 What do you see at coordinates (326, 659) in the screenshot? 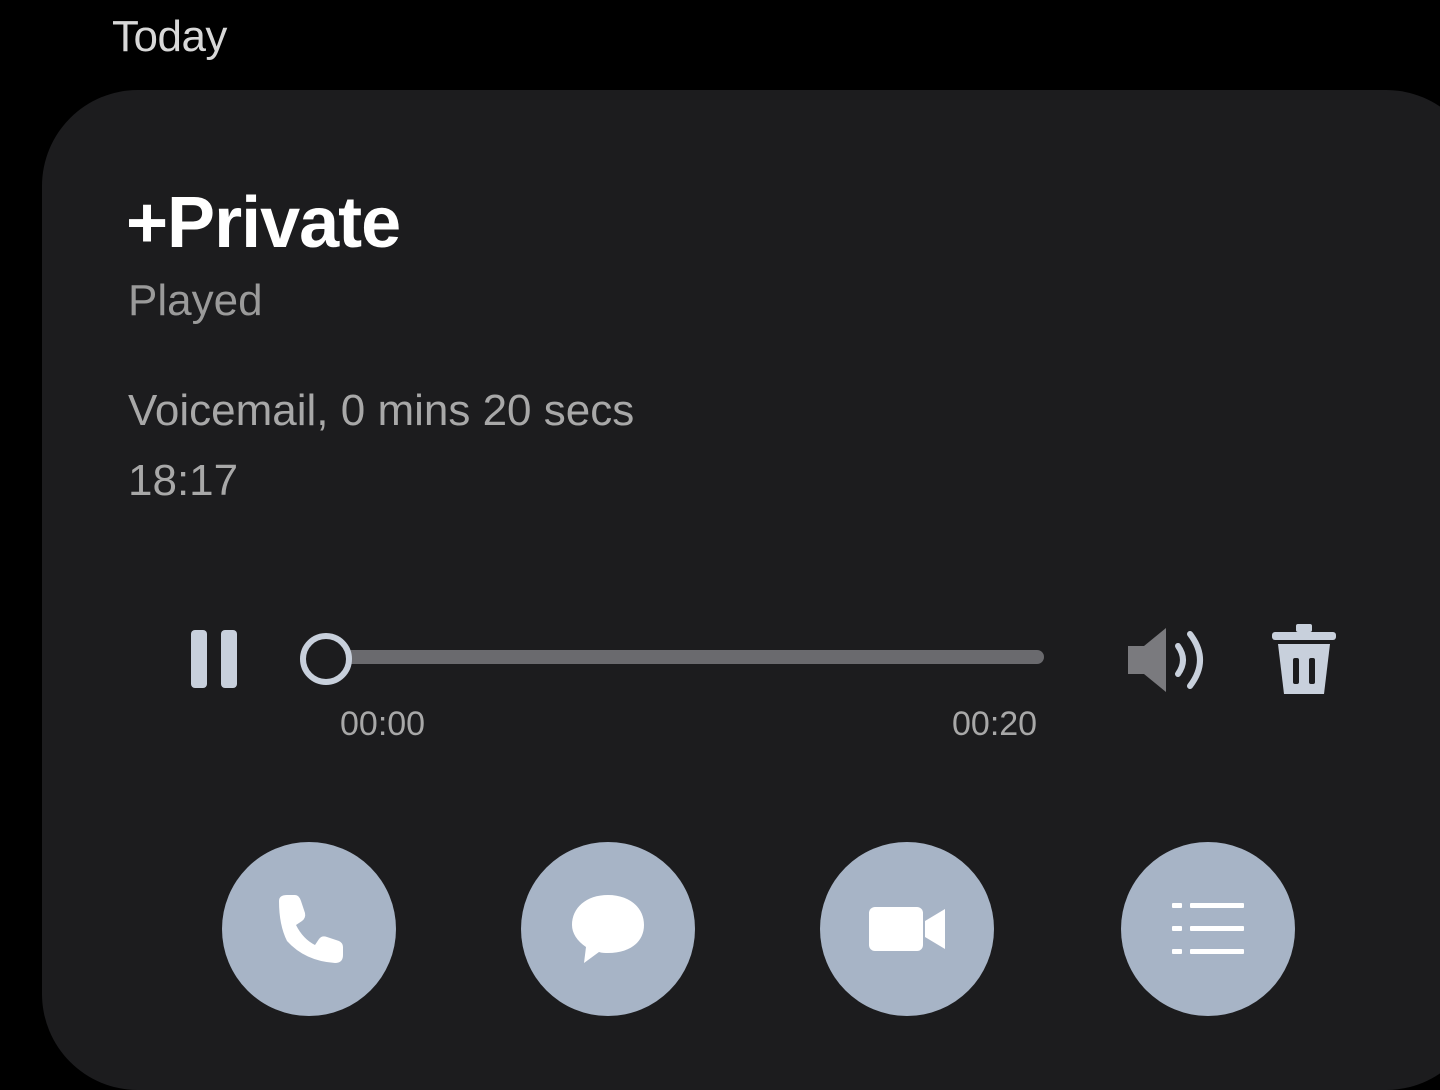
I see `playback-thumb` at bounding box center [326, 659].